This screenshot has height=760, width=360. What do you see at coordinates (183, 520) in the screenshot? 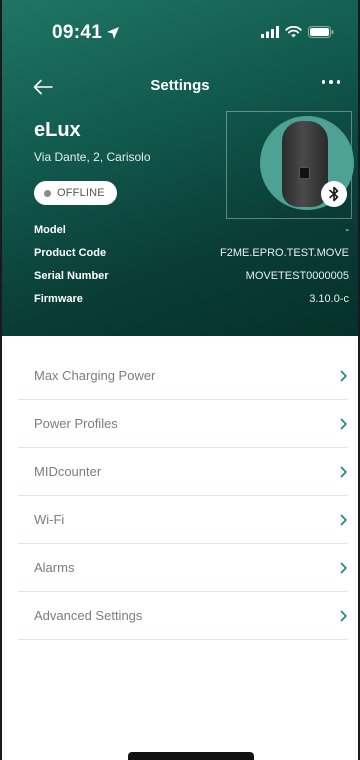
I see `menu-item-wifi: Wi-Fi` at bounding box center [183, 520].